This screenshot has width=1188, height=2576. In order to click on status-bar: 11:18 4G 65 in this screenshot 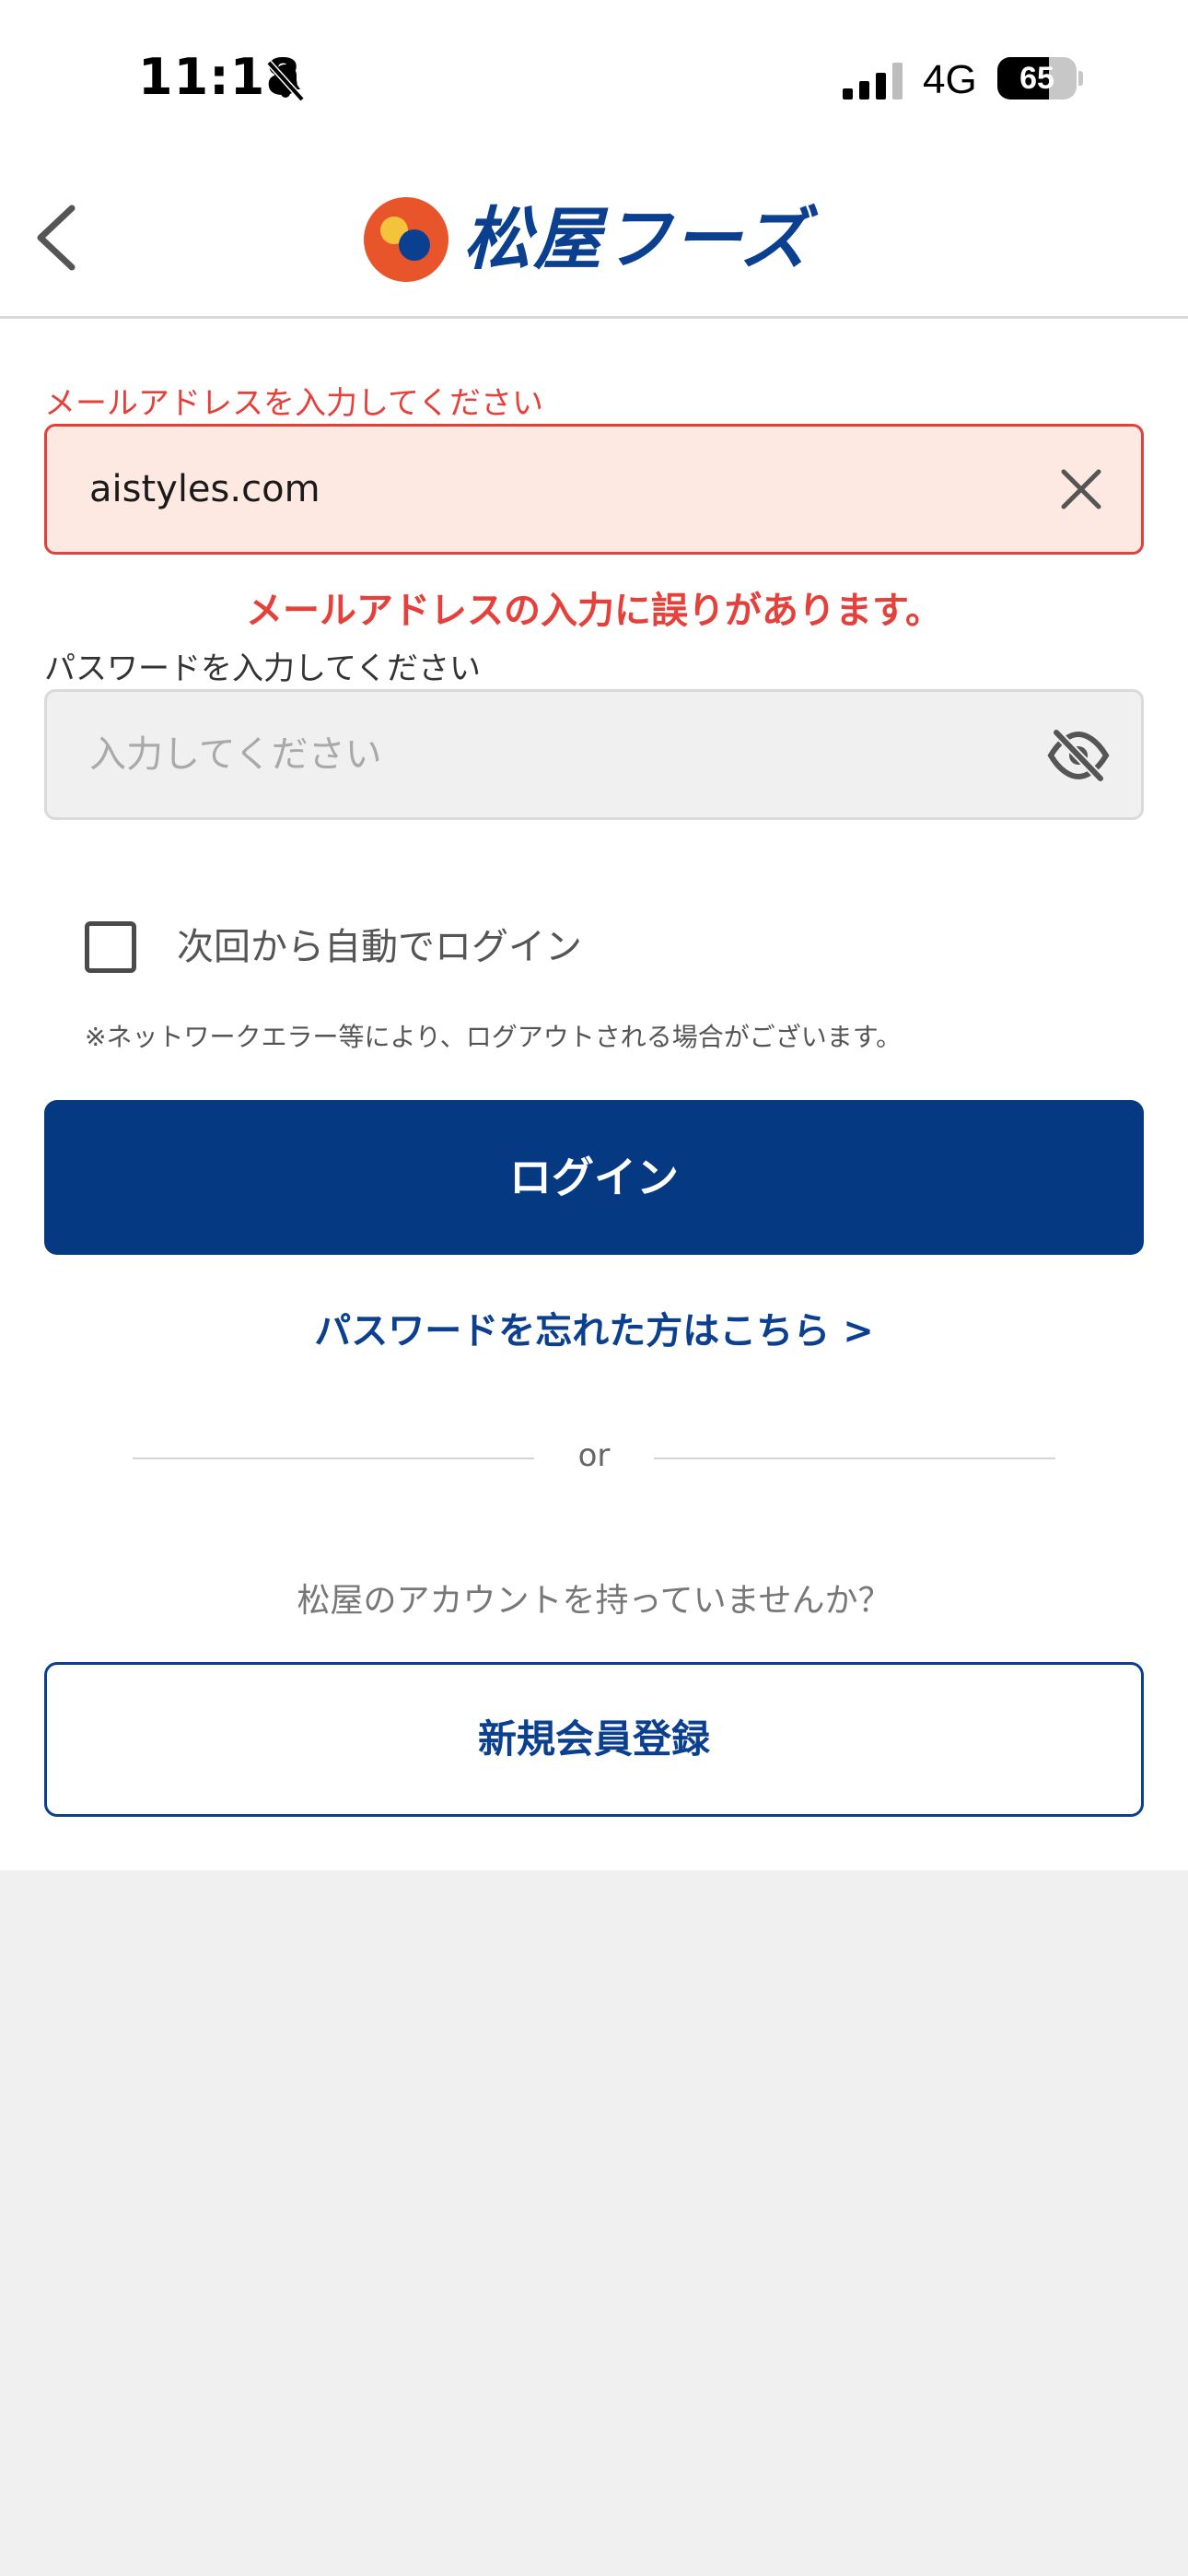, I will do `click(594, 78)`.